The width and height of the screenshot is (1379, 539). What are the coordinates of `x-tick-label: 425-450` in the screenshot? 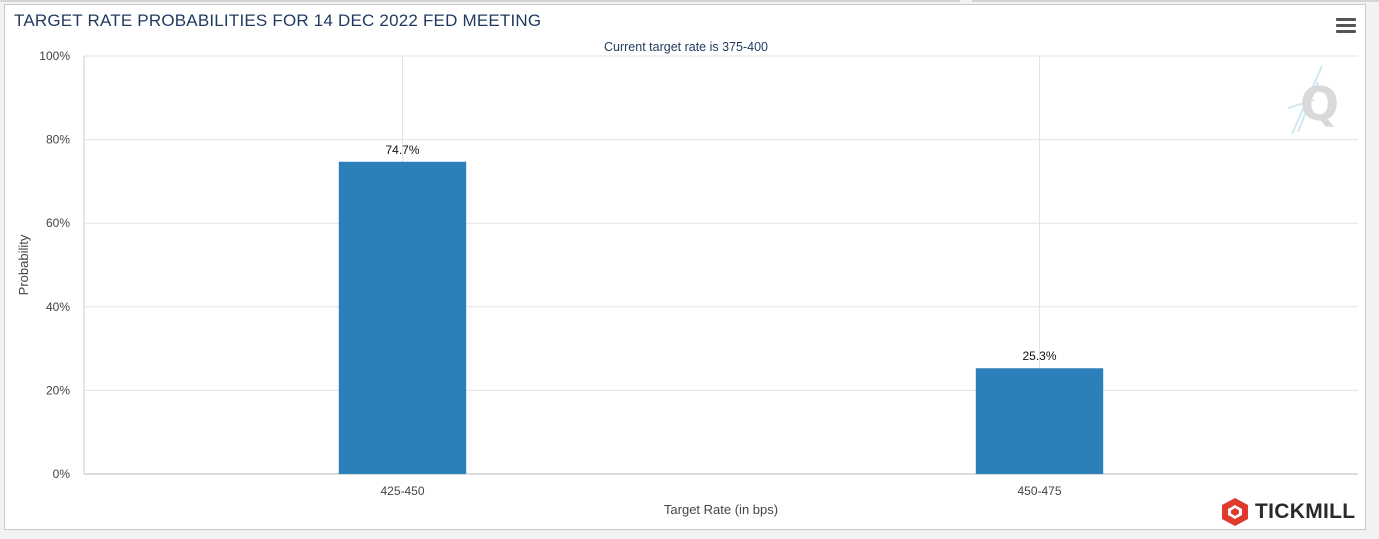 It's located at (402, 491).